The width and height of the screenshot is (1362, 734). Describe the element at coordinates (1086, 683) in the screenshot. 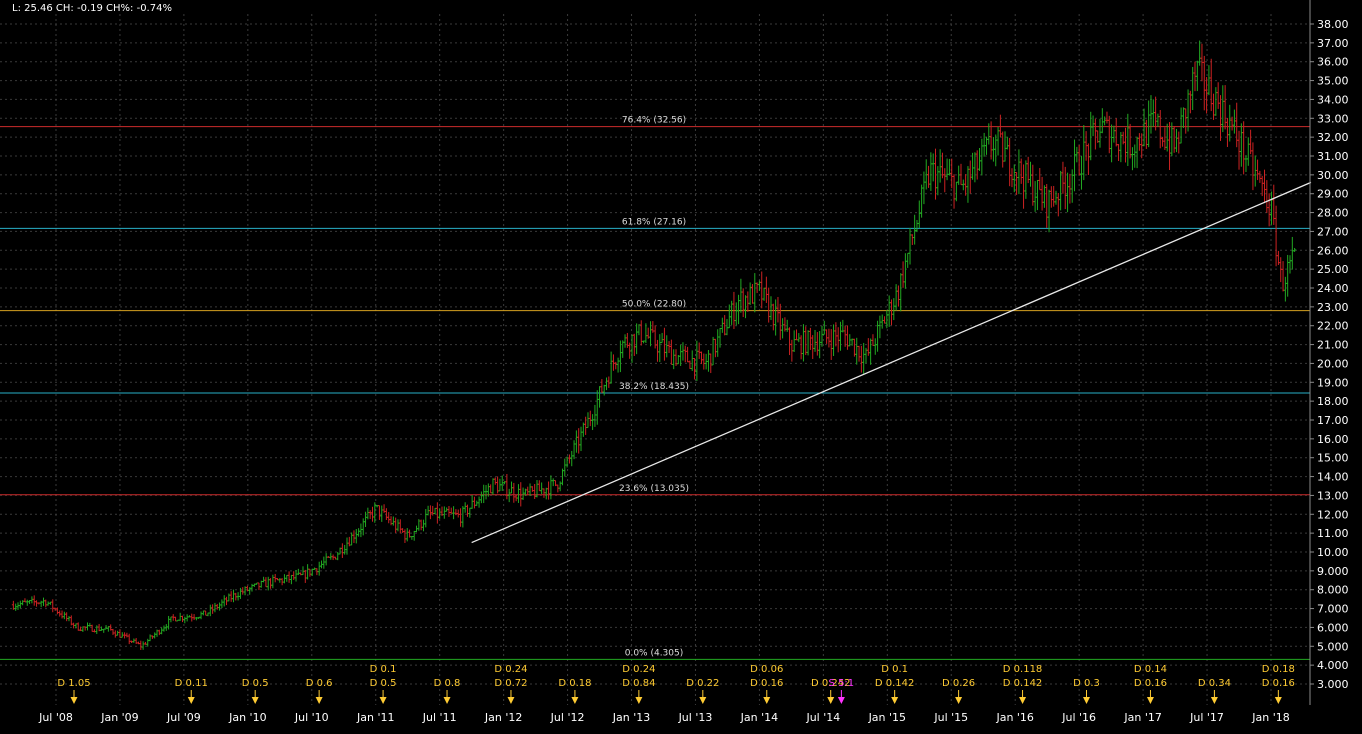

I see `dividend-label: D 0.3` at that location.